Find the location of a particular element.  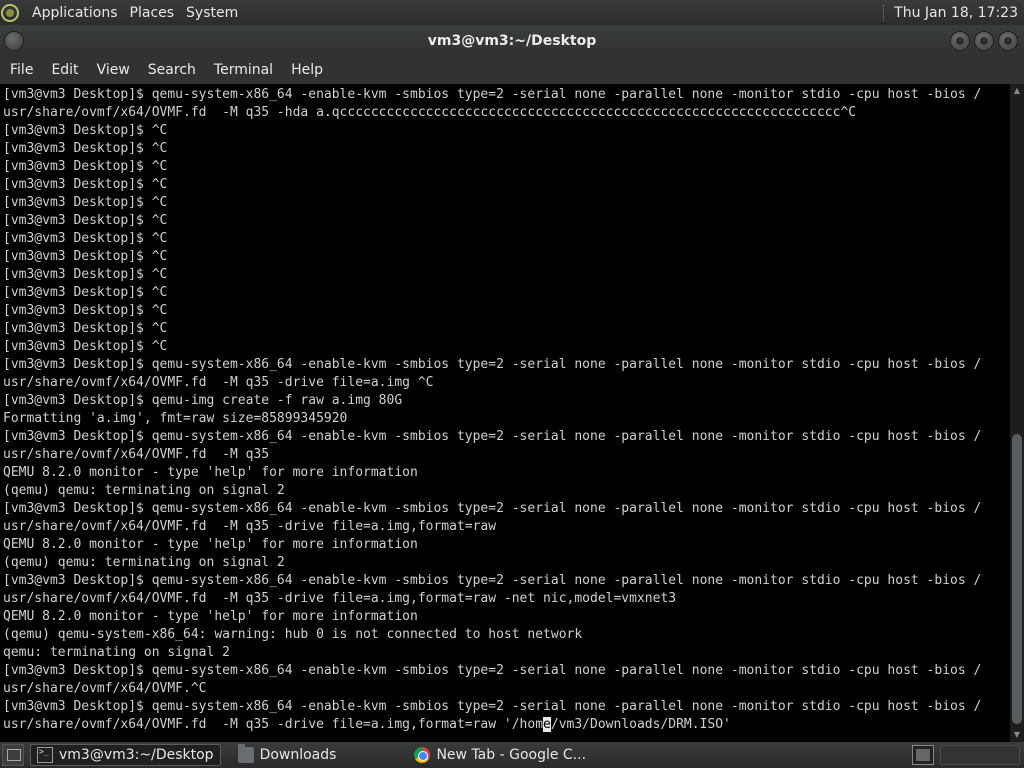

show-desktop-icon is located at coordinates (13, 755).